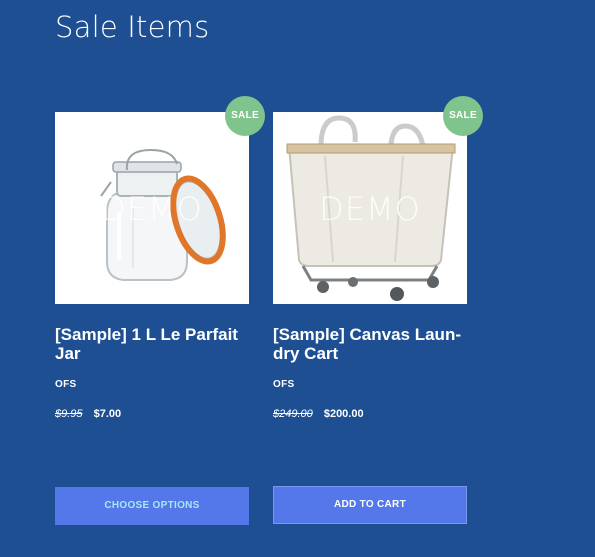 This screenshot has width=595, height=557. Describe the element at coordinates (293, 414) in the screenshot. I see `original-price: $249.00` at that location.